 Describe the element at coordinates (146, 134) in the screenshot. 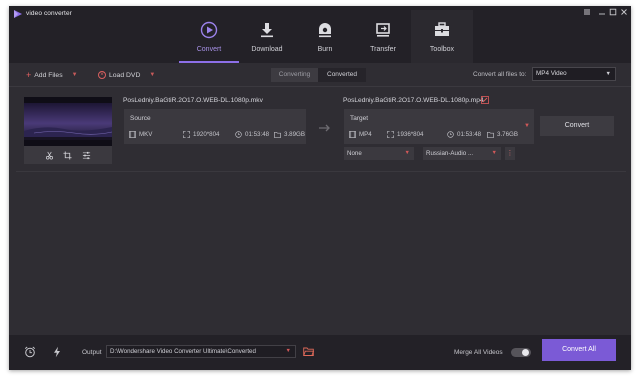

I see `source-format-value: MKV` at that location.